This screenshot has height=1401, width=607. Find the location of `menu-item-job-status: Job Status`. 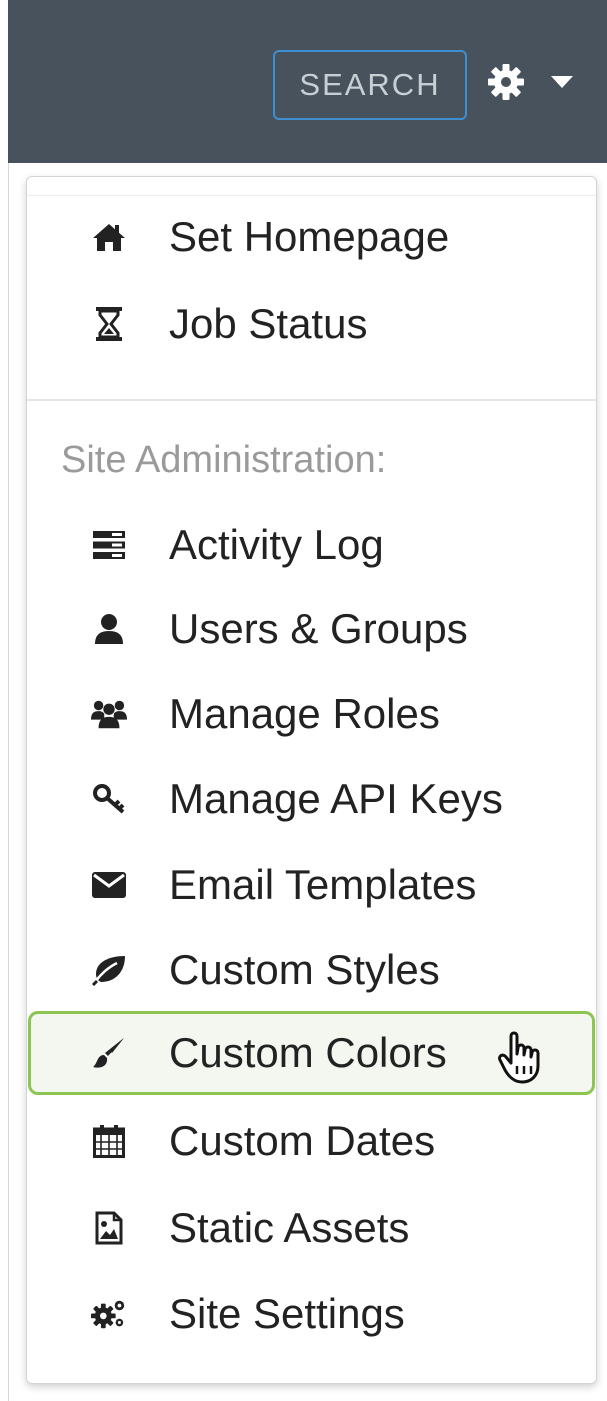

menu-item-job-status: Job Status is located at coordinates (311, 324).